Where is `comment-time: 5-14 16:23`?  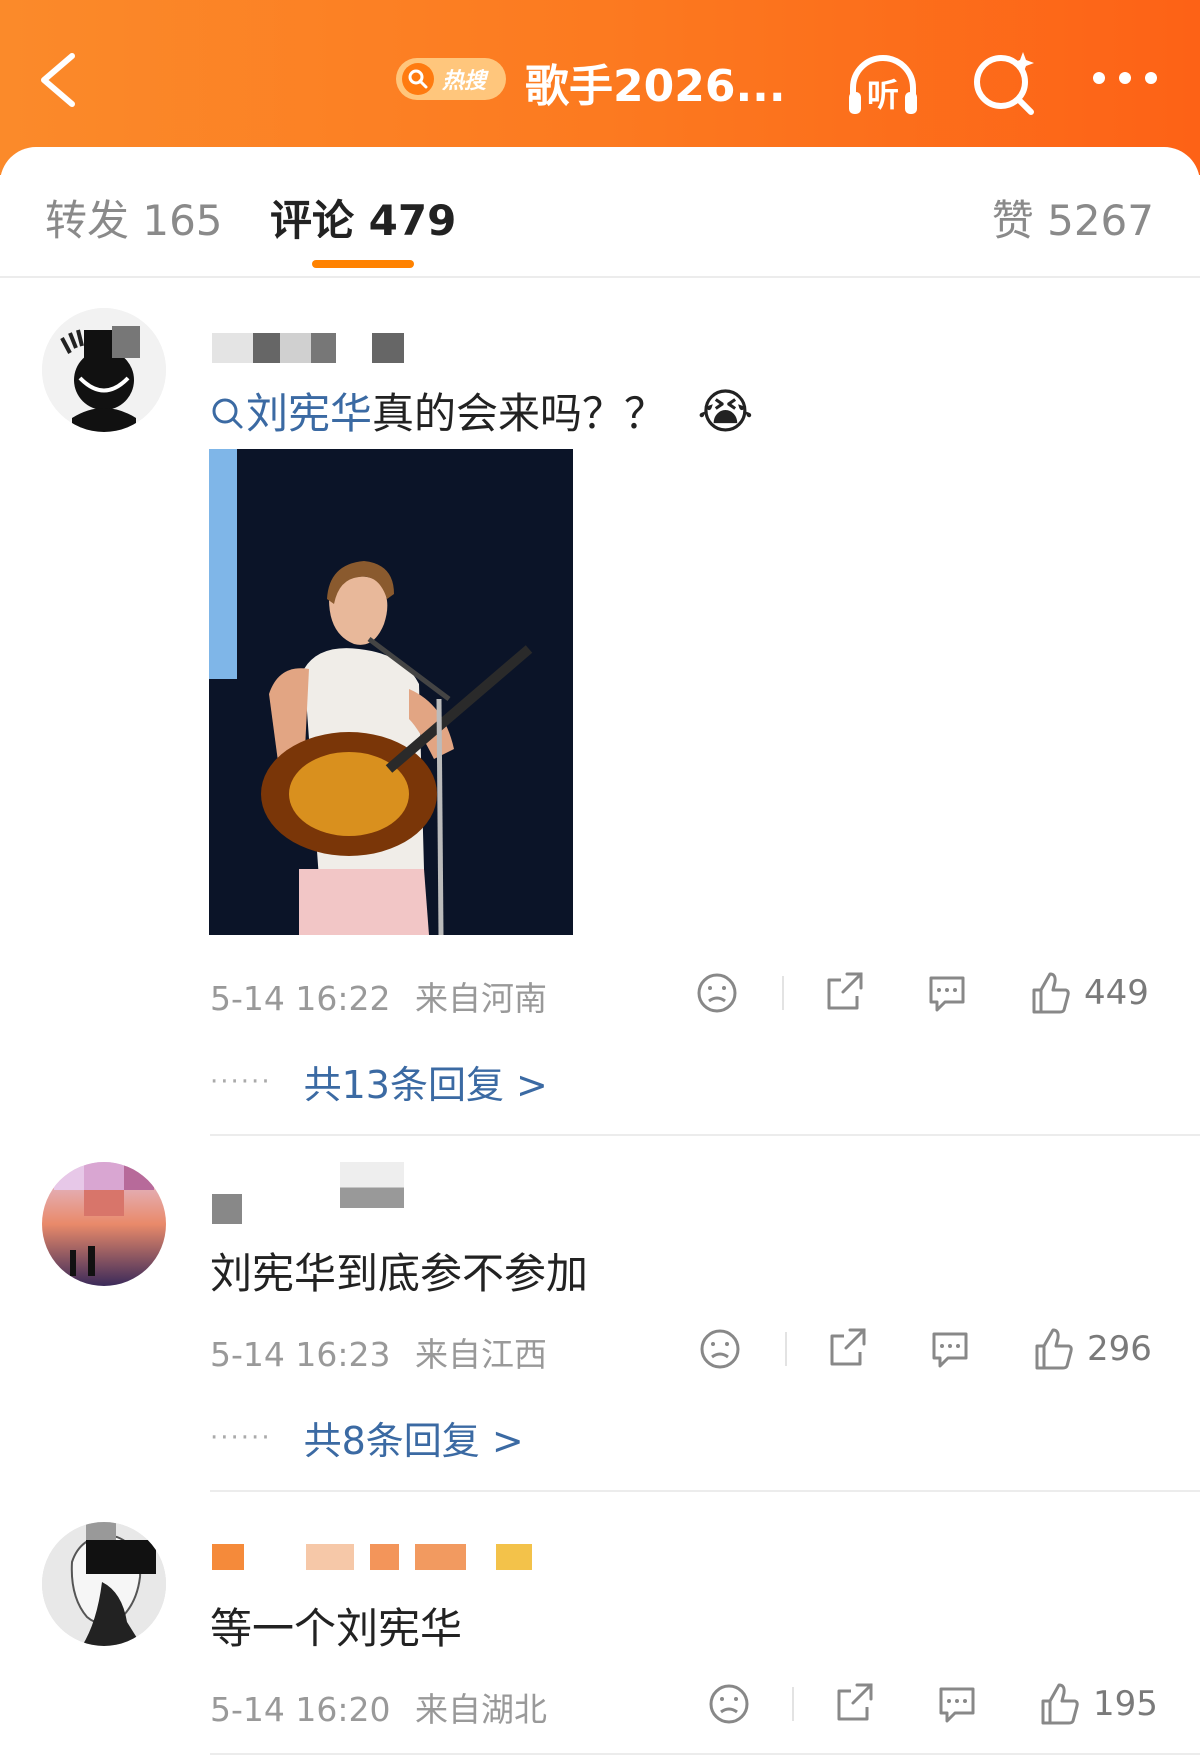 comment-time: 5-14 16:23 is located at coordinates (300, 1354).